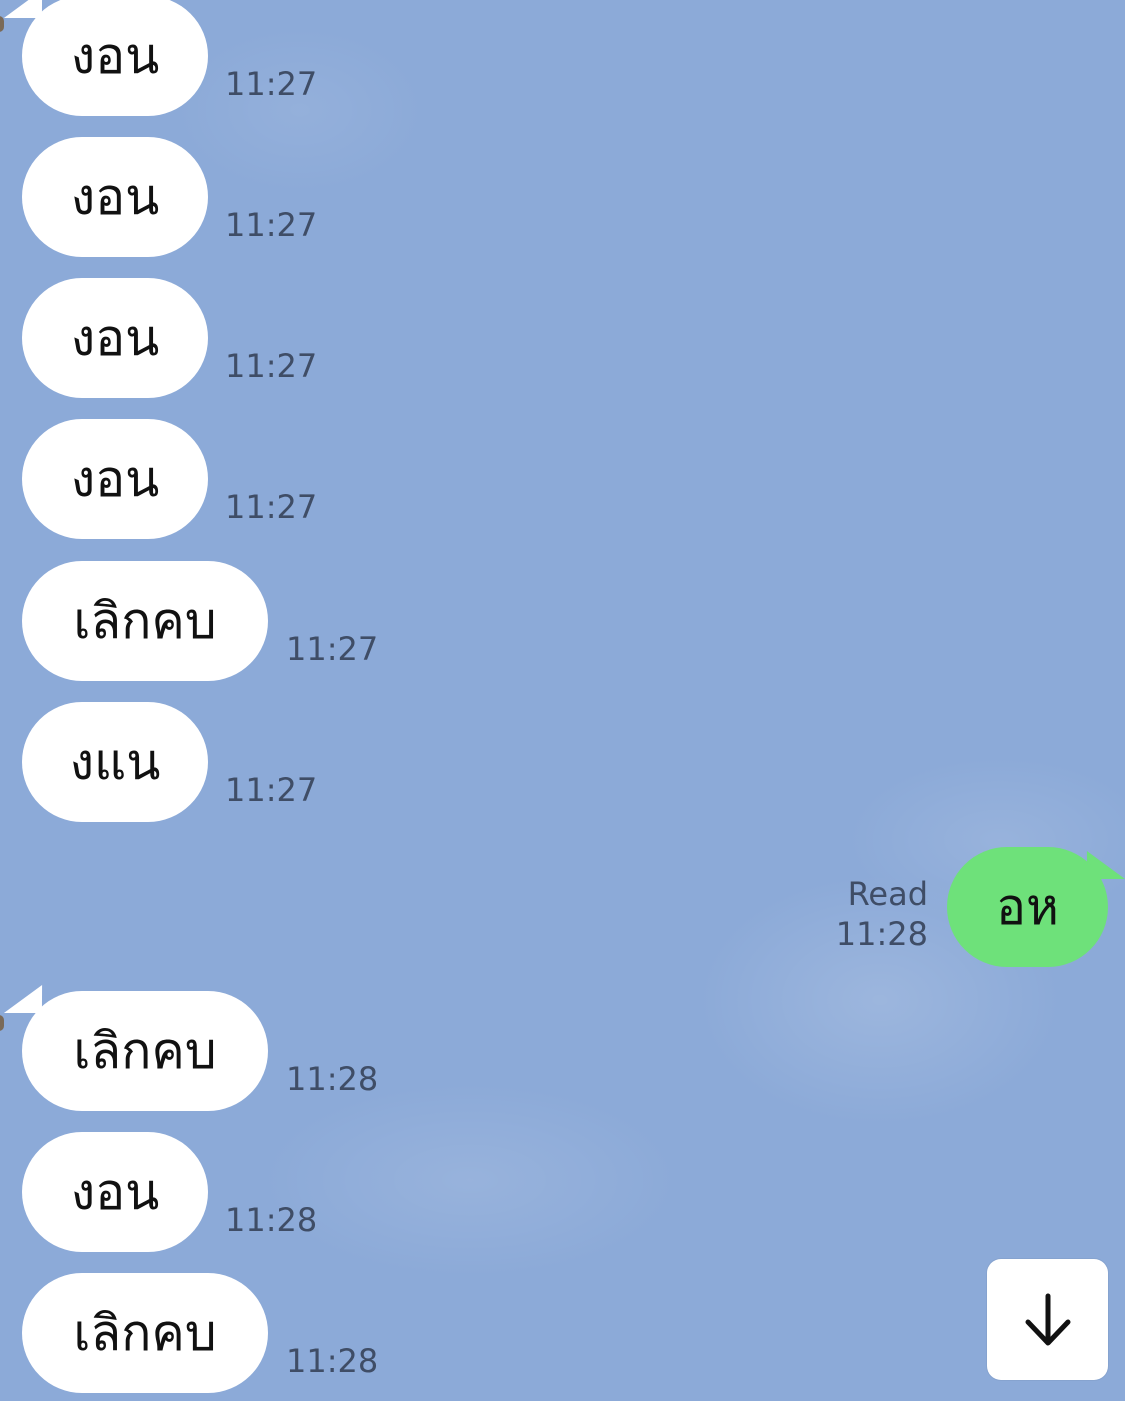 This screenshot has height=1401, width=1125. I want to click on message-row-outgoing: อห Read 11:28, so click(562, 907).